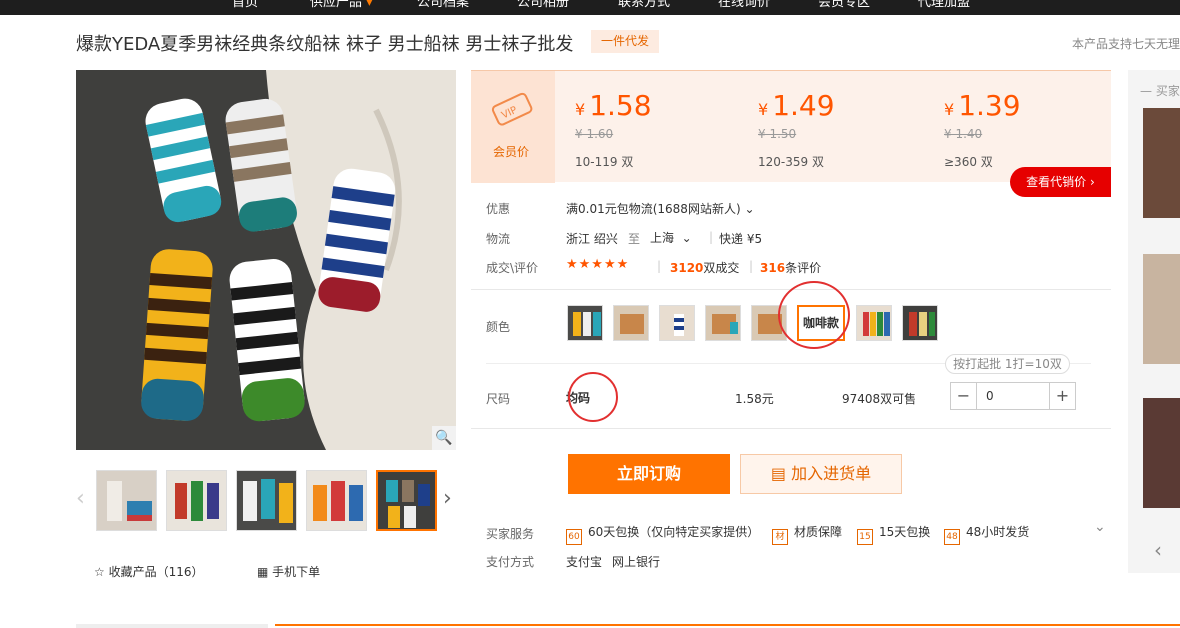  What do you see at coordinates (821, 474) in the screenshot?
I see `add-to-cart-button: ▤ 加入进货单` at bounding box center [821, 474].